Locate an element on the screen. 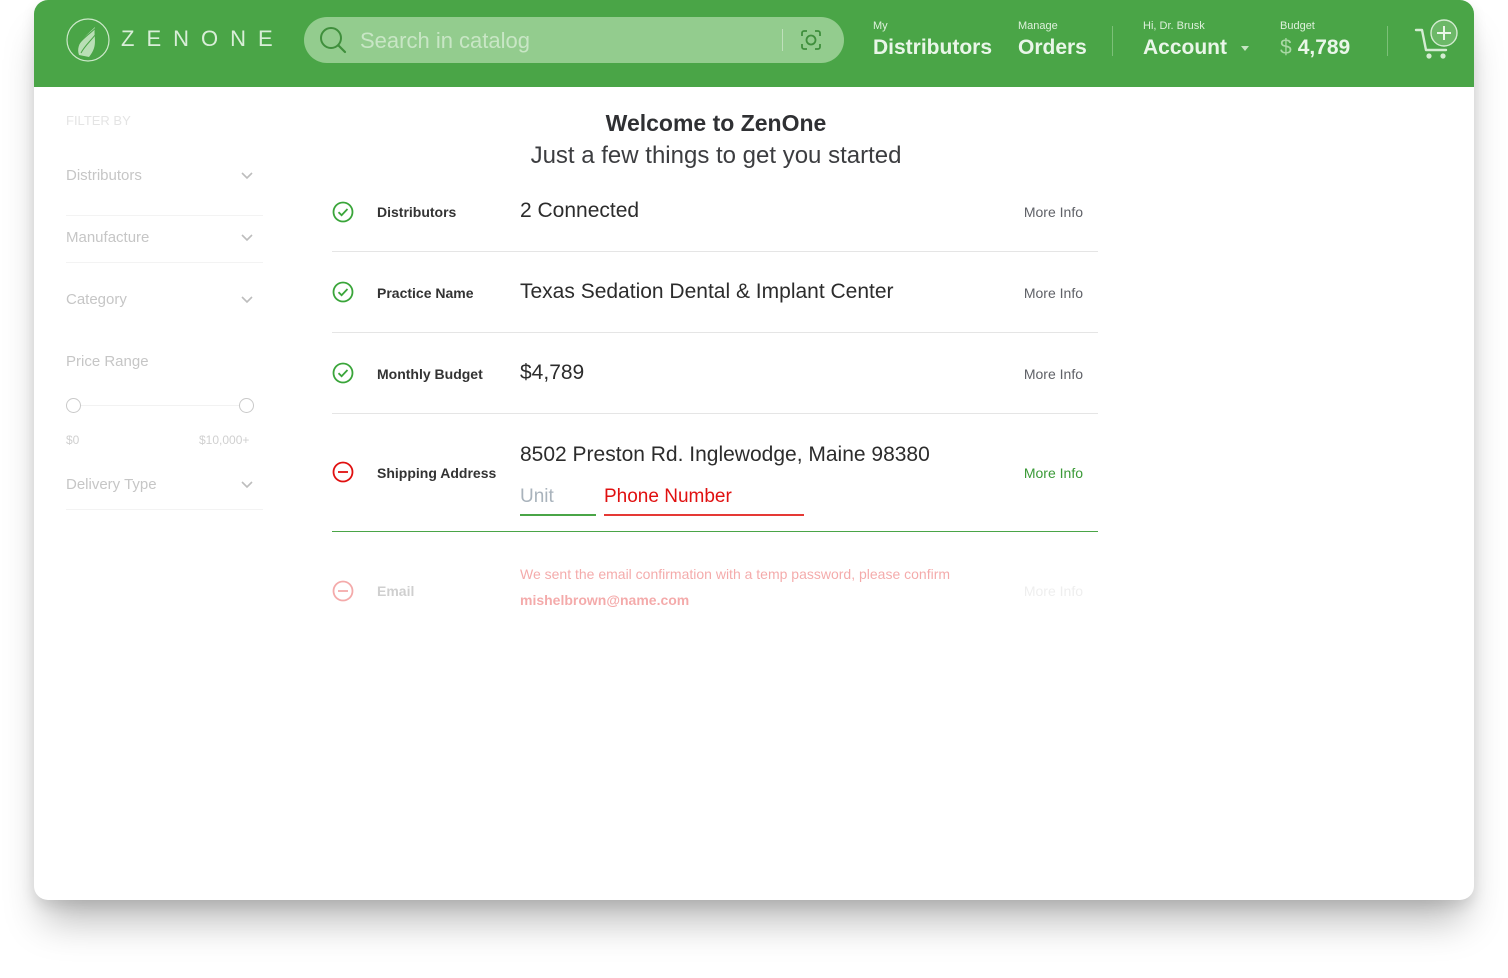 Image resolution: width=1508 pixels, height=978 pixels. search-icon is located at coordinates (333, 40).